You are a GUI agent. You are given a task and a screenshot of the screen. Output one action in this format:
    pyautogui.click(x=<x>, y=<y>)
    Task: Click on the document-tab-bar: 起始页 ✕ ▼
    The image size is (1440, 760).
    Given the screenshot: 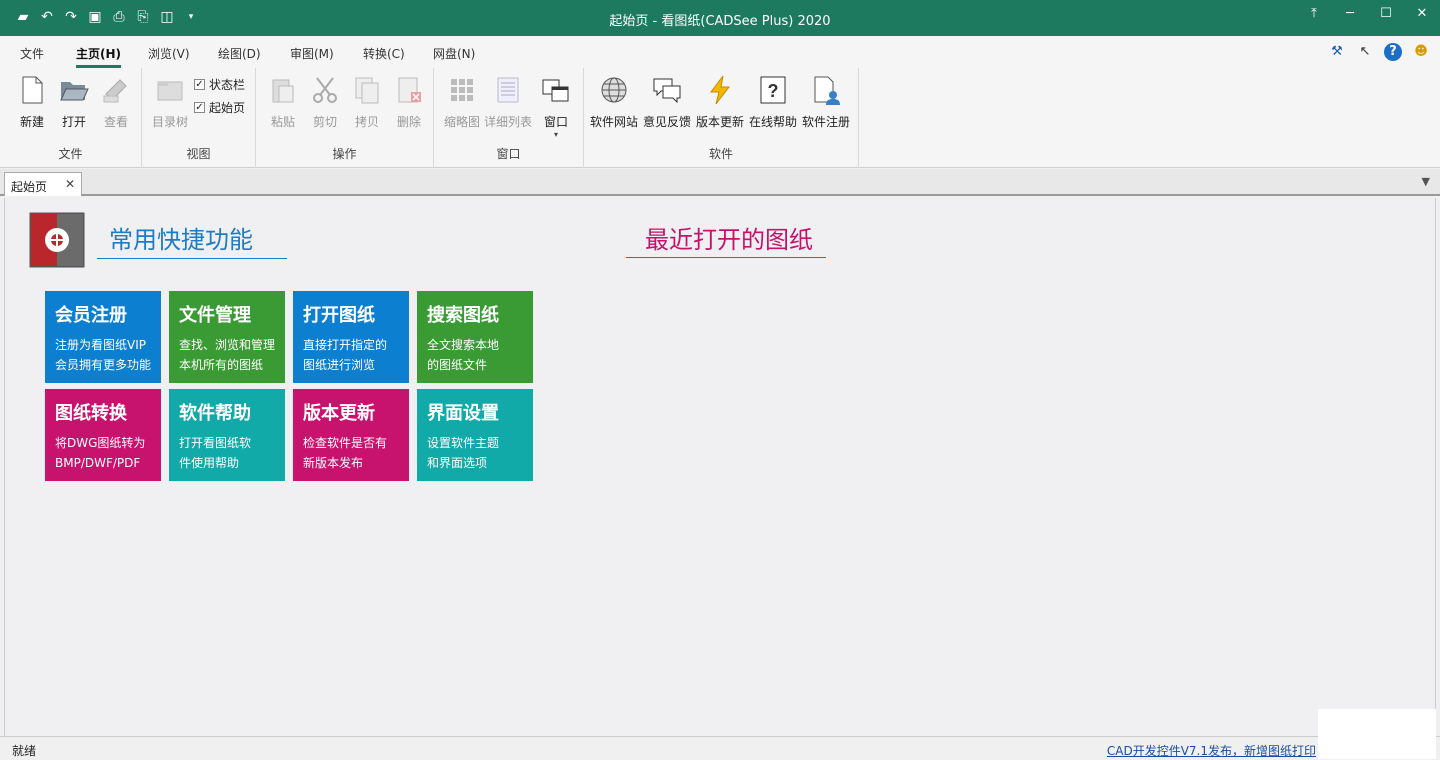 What is the action you would take?
    pyautogui.click(x=720, y=182)
    